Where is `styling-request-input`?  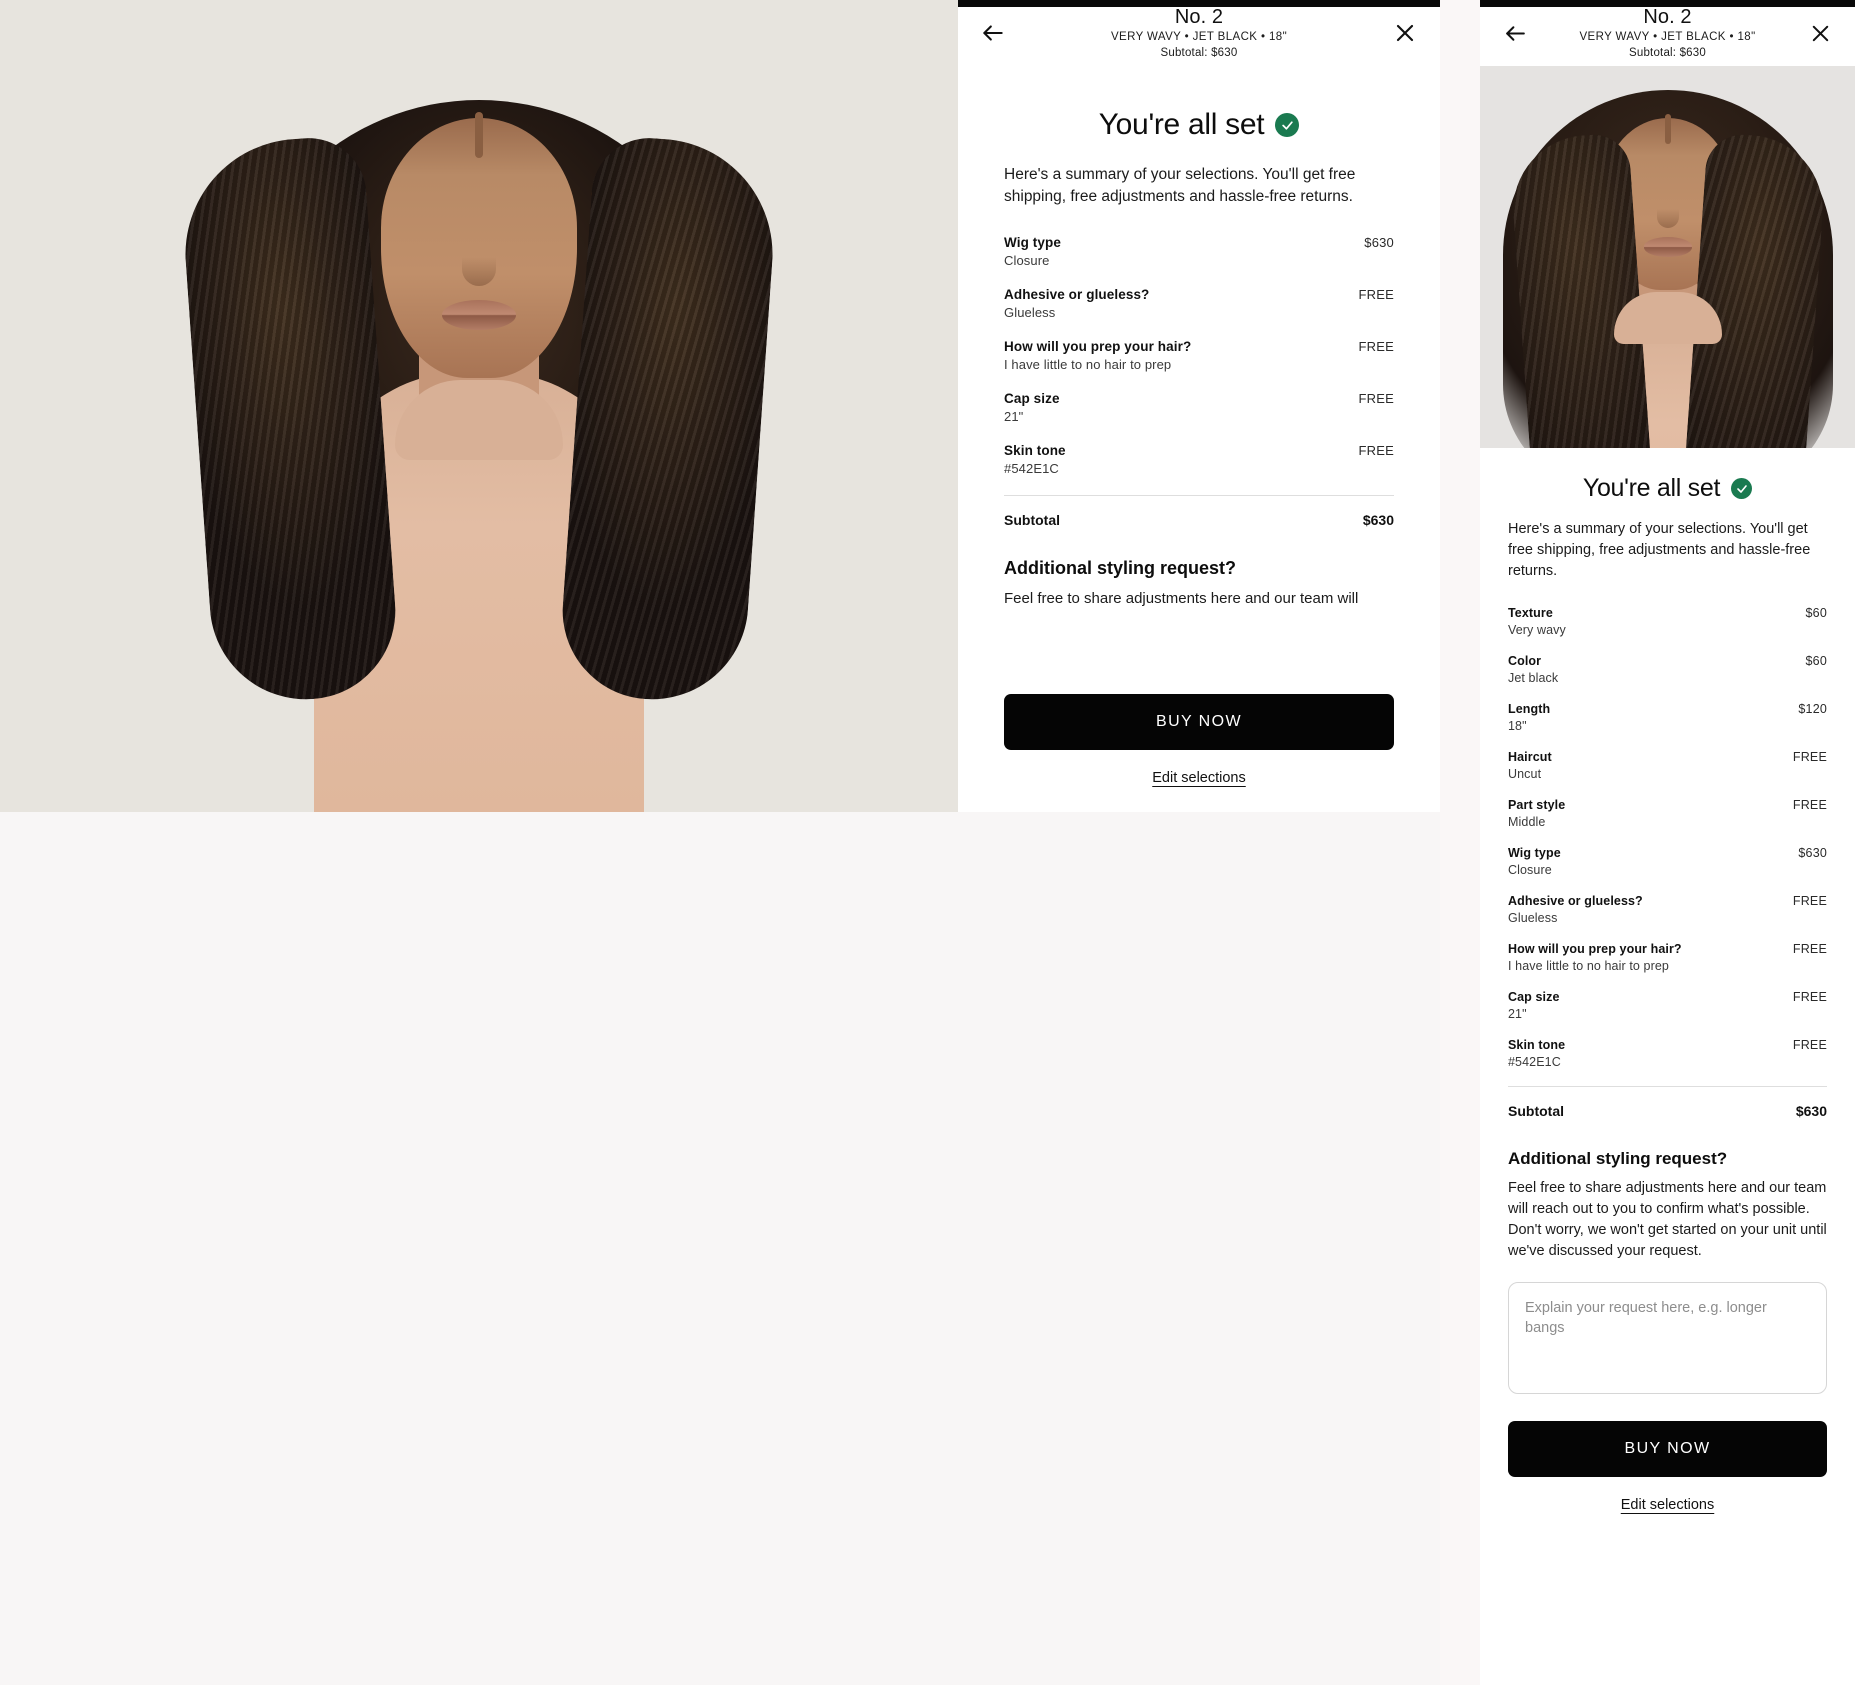 styling-request-input is located at coordinates (1667, 1338).